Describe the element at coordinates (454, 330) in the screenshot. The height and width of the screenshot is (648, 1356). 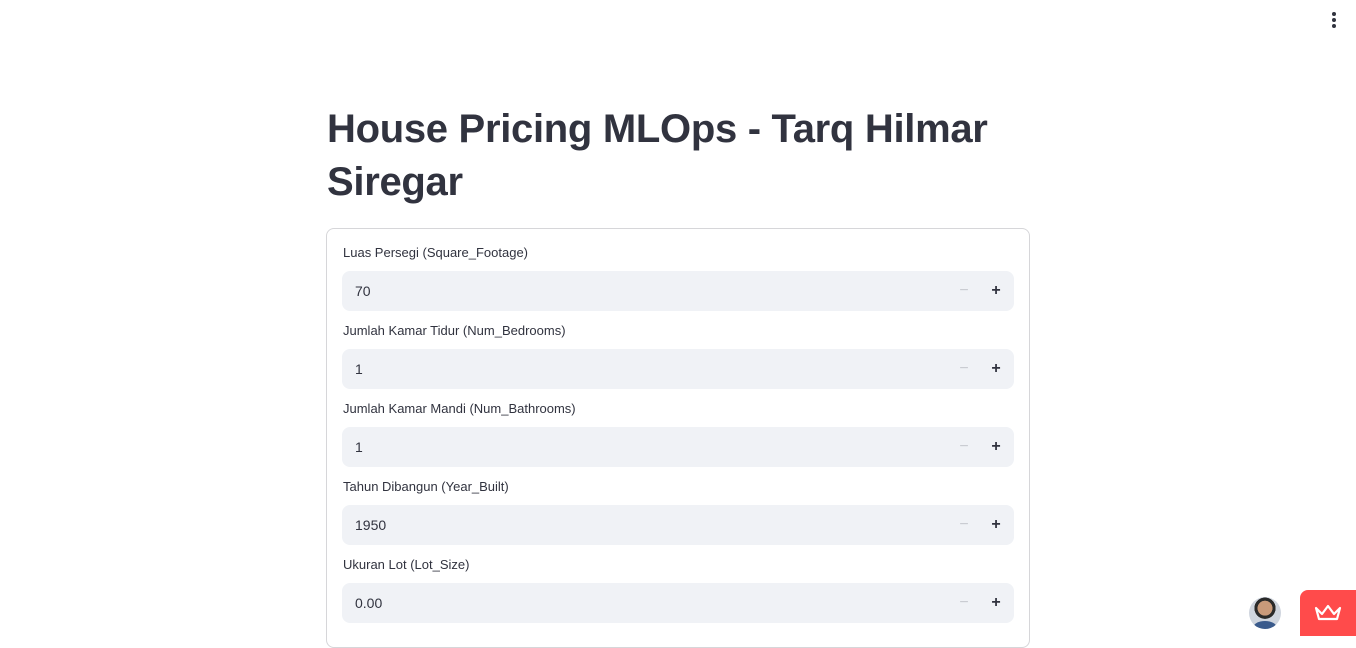
I see `field-label: Jumlah Kamar Tidur (Num_Bedrooms)` at that location.